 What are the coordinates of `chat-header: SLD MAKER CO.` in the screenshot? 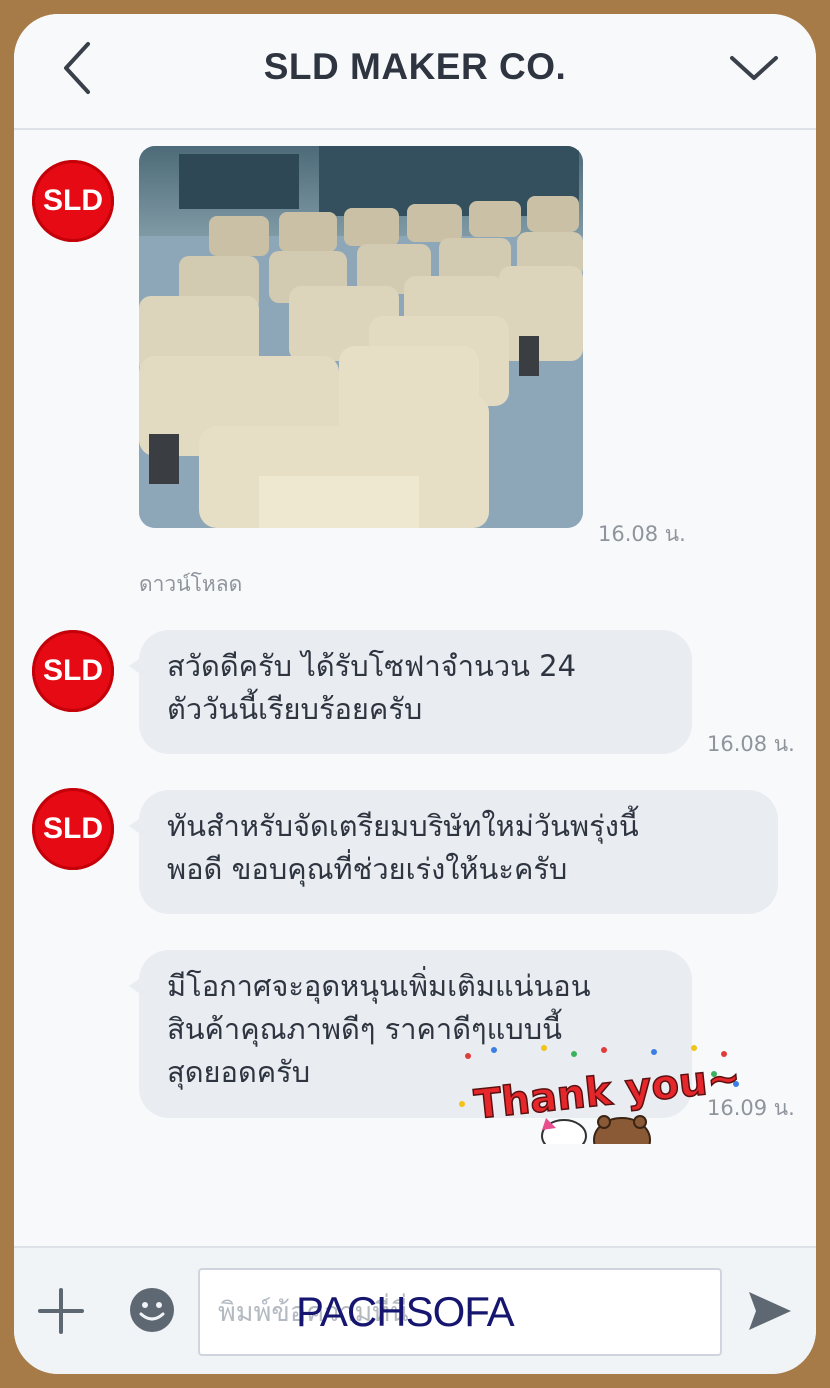 It's located at (415, 72).